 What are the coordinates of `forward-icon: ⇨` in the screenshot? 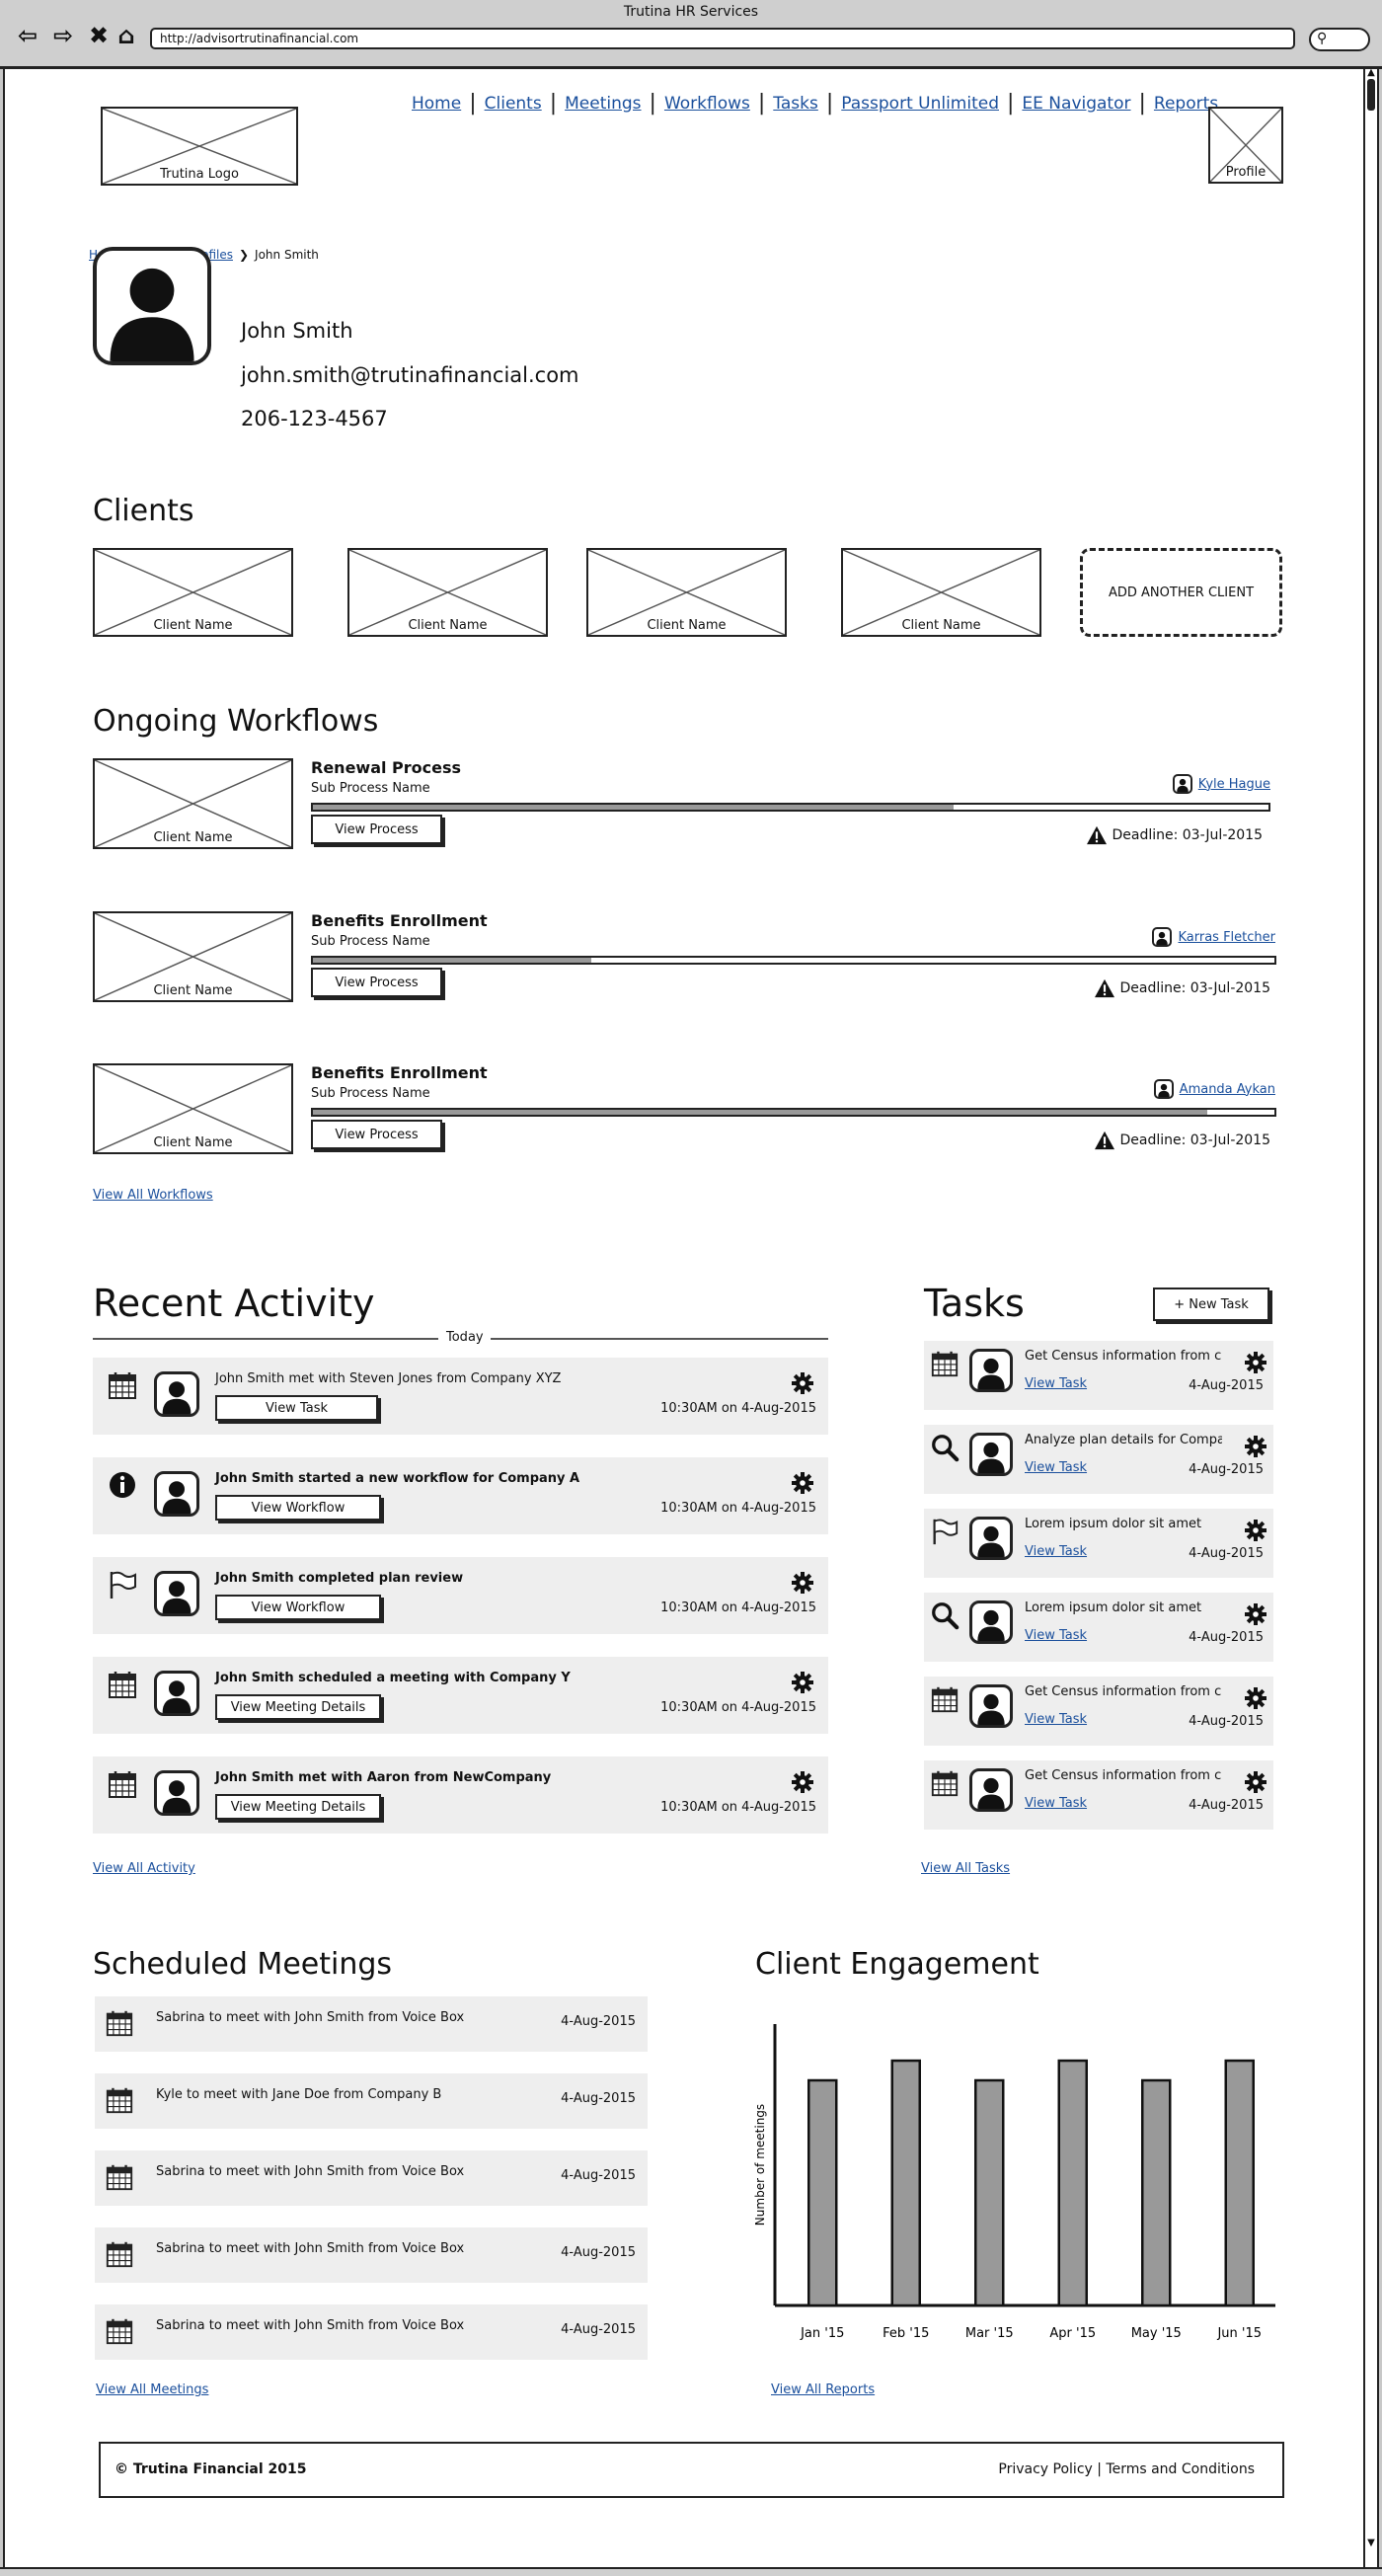 It's located at (63, 35).